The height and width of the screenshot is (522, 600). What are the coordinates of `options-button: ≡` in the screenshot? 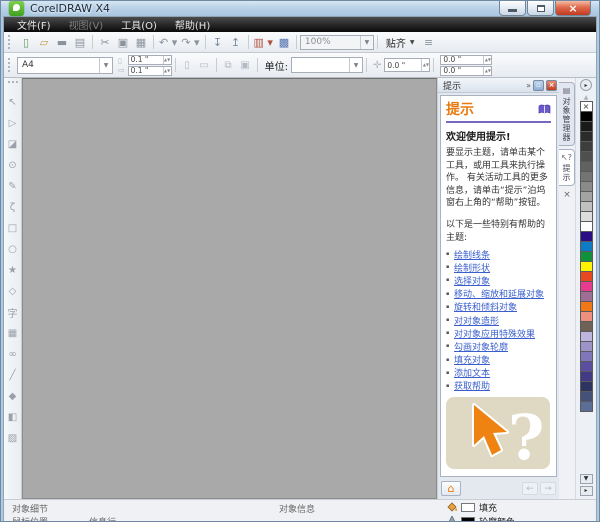 It's located at (429, 42).